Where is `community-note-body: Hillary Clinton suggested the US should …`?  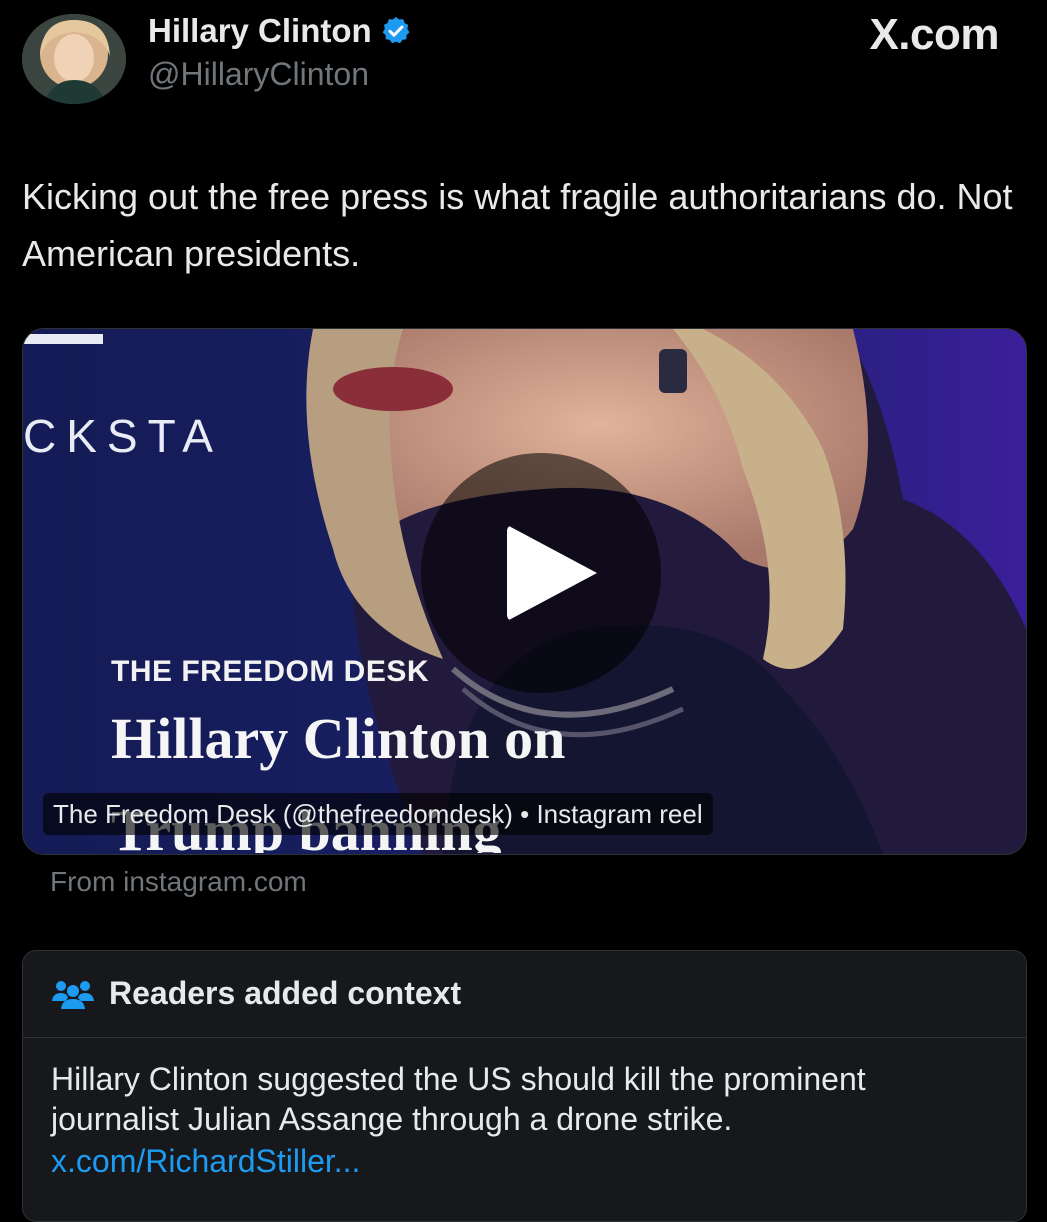 community-note-body: Hillary Clinton suggested the US should … is located at coordinates (458, 1099).